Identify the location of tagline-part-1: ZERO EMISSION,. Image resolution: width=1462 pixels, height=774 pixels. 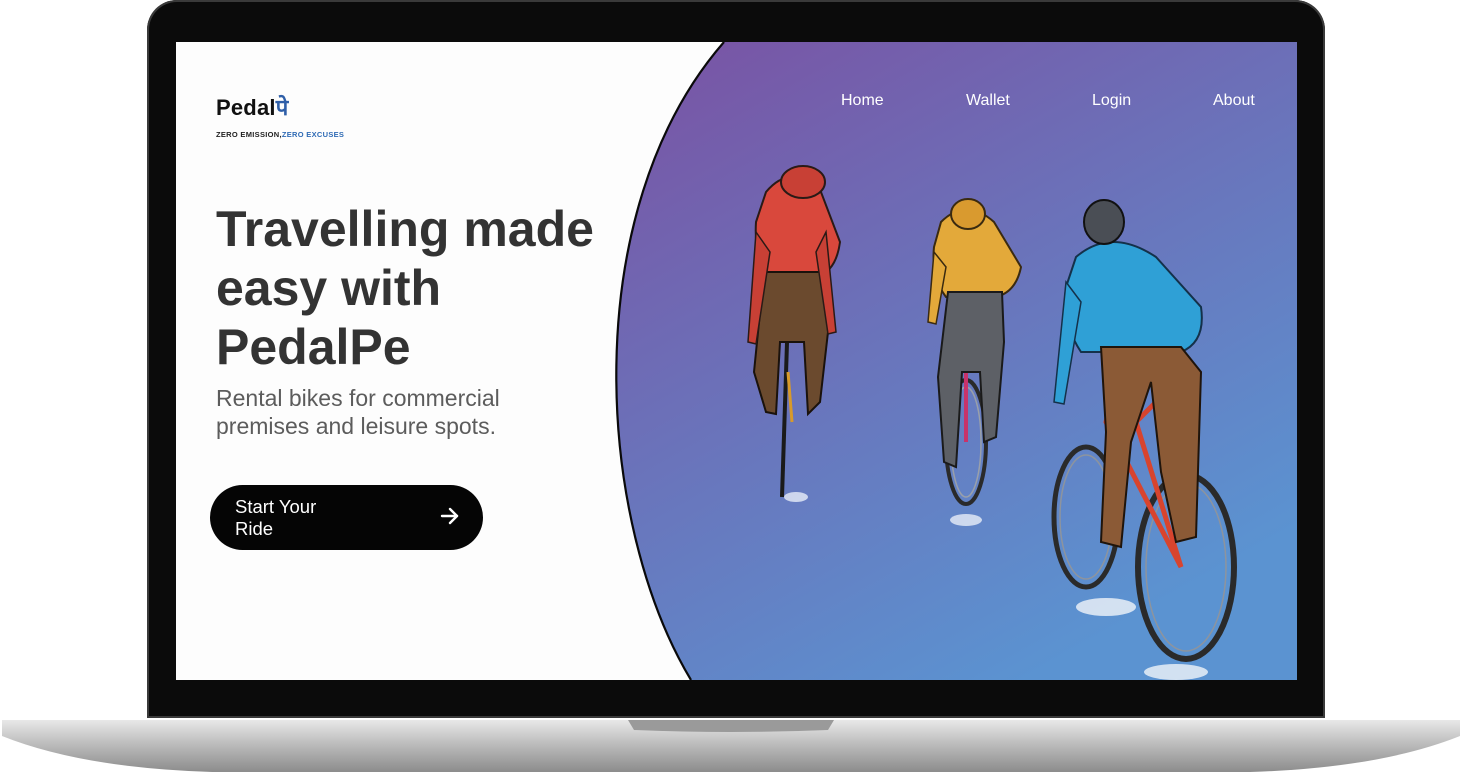
(249, 134).